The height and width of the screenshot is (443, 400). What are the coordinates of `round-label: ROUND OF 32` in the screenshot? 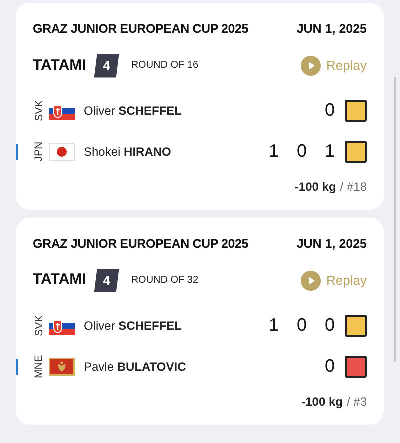 It's located at (165, 281).